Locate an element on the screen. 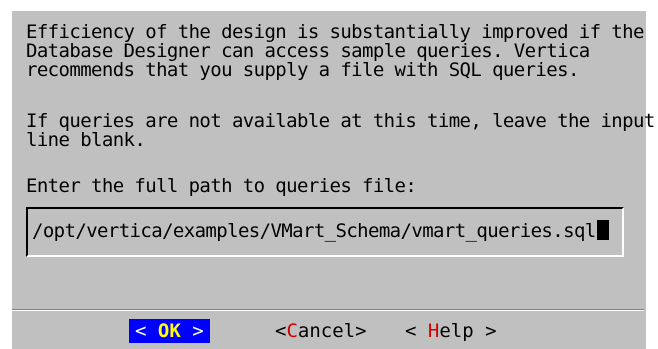  help-button-open: < is located at coordinates (416, 331).